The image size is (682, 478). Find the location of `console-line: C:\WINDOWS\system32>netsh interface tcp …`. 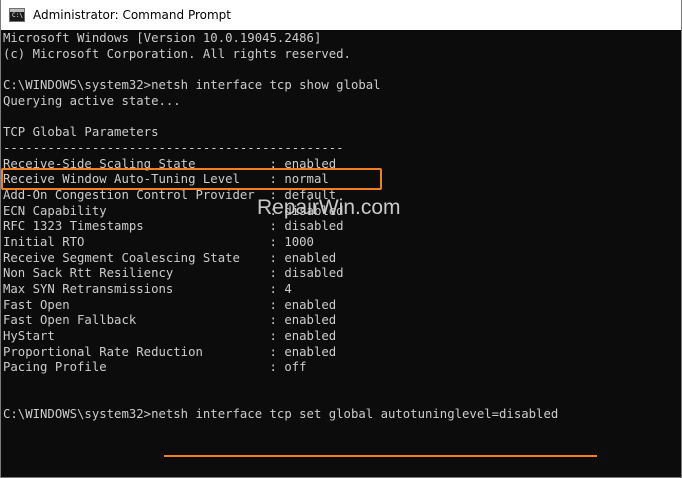

console-line: C:\WINDOWS\system32>netsh interface tcp … is located at coordinates (192, 85).